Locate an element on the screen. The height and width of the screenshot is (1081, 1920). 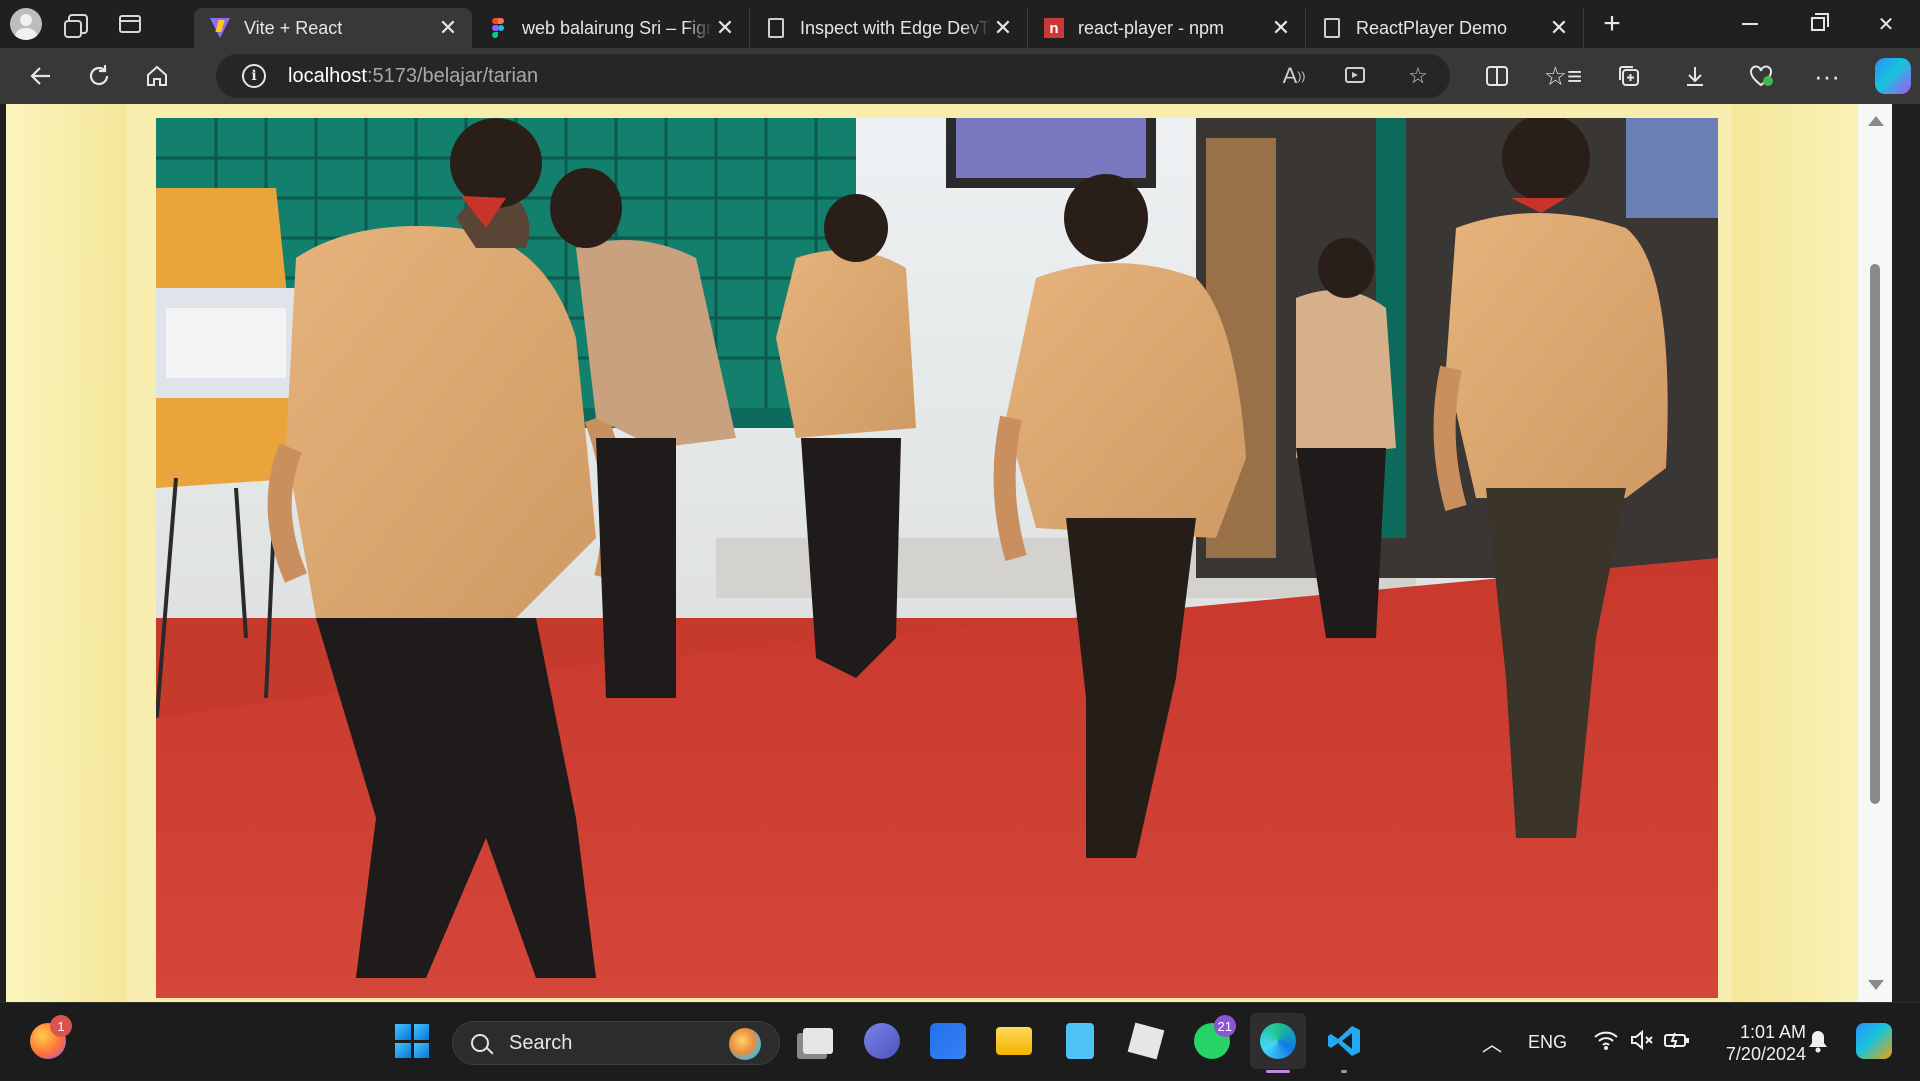
start-button is located at coordinates (412, 1041).